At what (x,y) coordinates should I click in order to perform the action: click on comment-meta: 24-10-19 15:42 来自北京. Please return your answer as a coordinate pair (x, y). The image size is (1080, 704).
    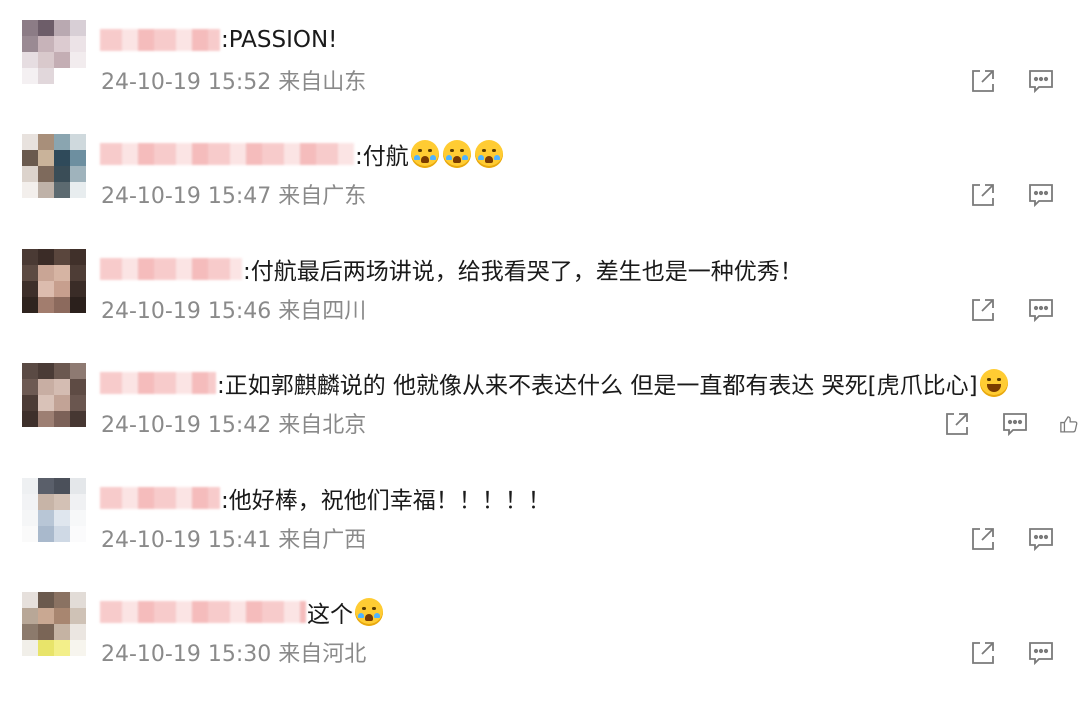
    Looking at the image, I should click on (233, 423).